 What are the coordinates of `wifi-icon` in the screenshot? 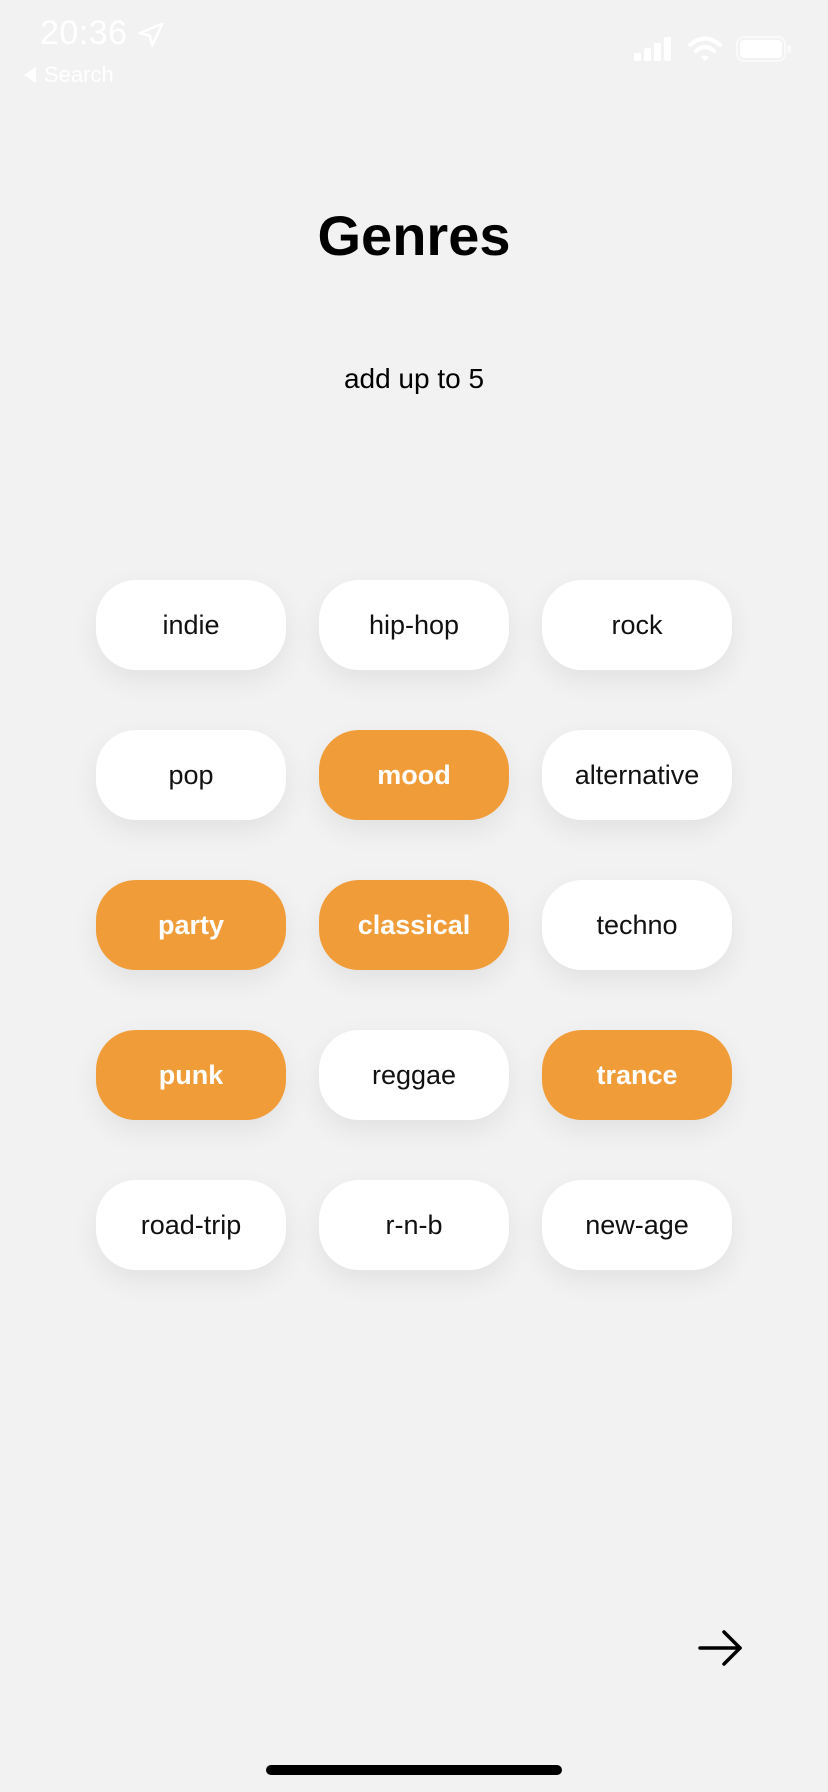 It's located at (705, 48).